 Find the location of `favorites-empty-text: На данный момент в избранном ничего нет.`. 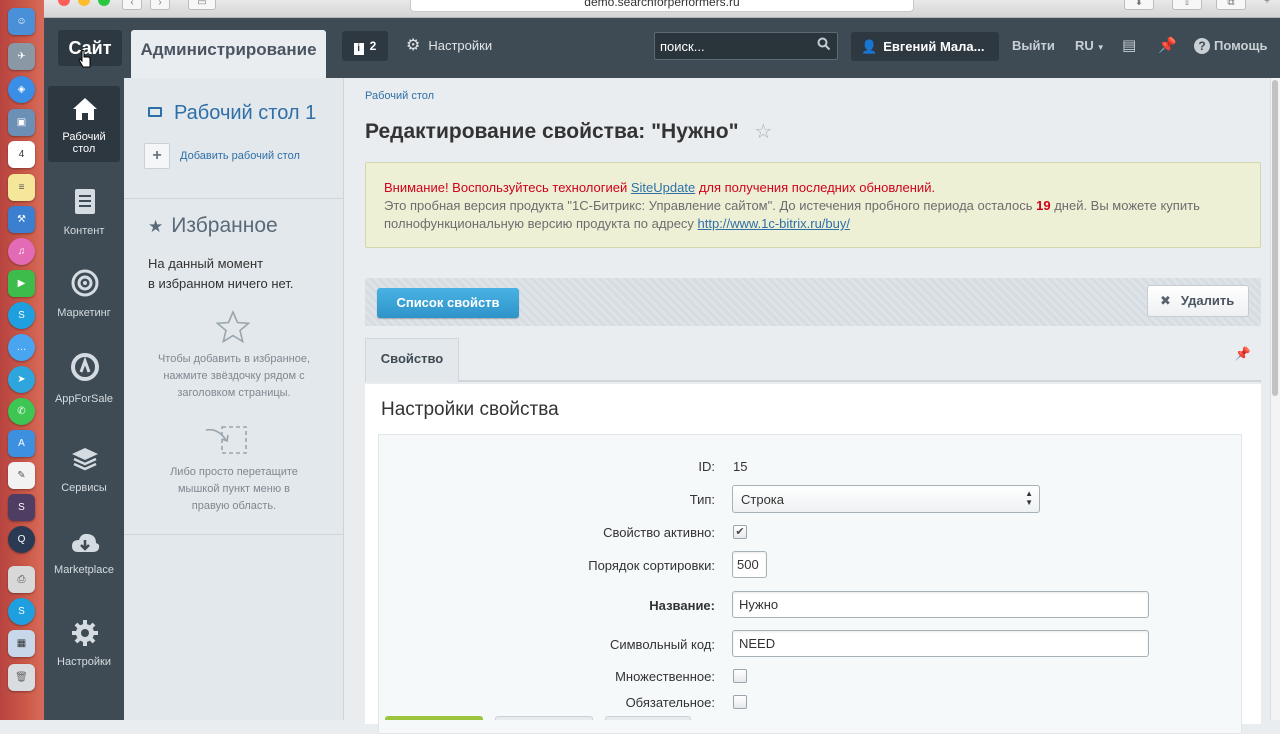

favorites-empty-text: На данный момент в избранном ничего нет. is located at coordinates (220, 274).